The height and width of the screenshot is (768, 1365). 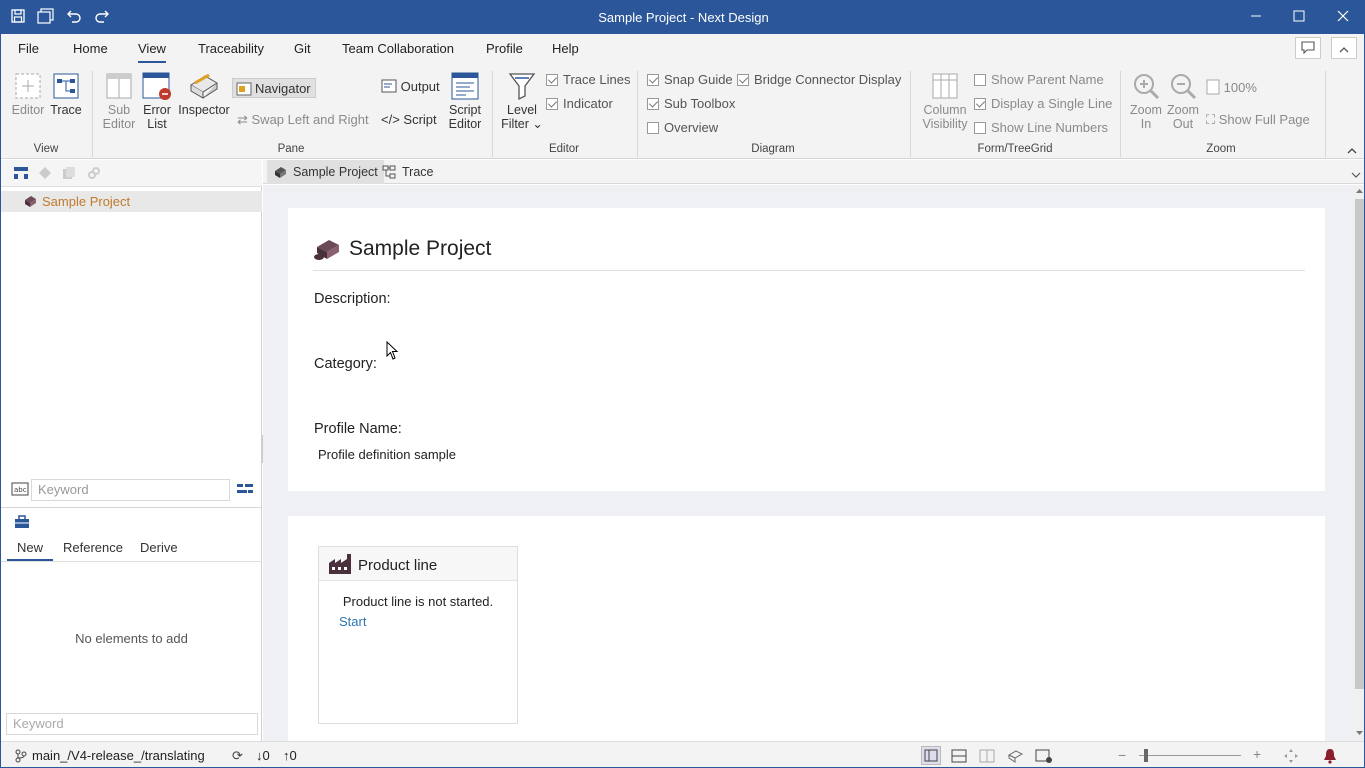 I want to click on zoom-group-label: Zoom, so click(x=1221, y=149).